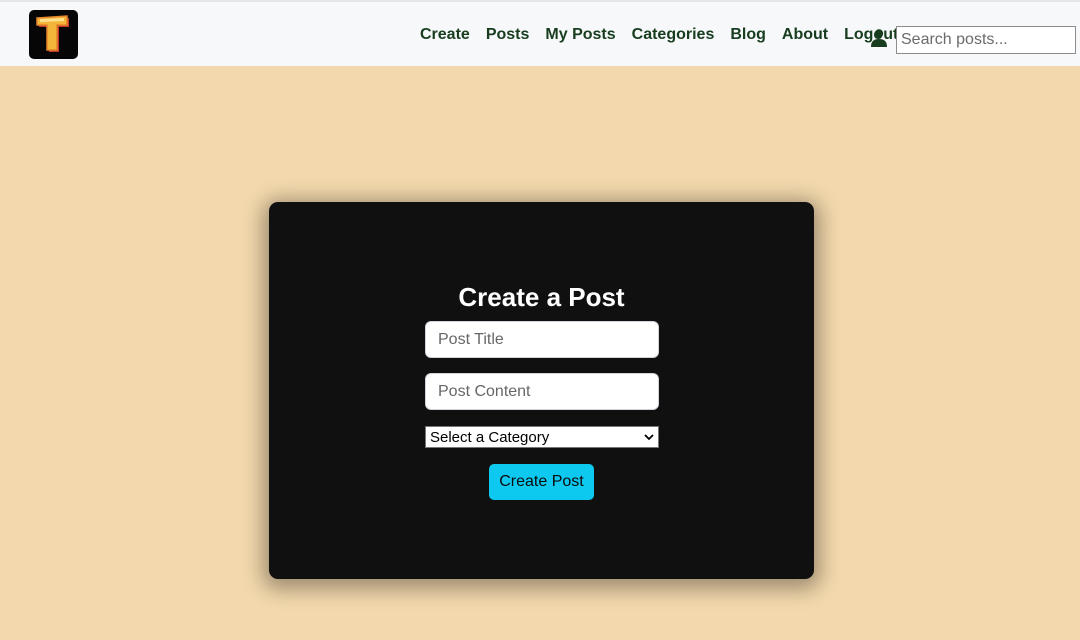  I want to click on nav-about-link: About, so click(805, 35).